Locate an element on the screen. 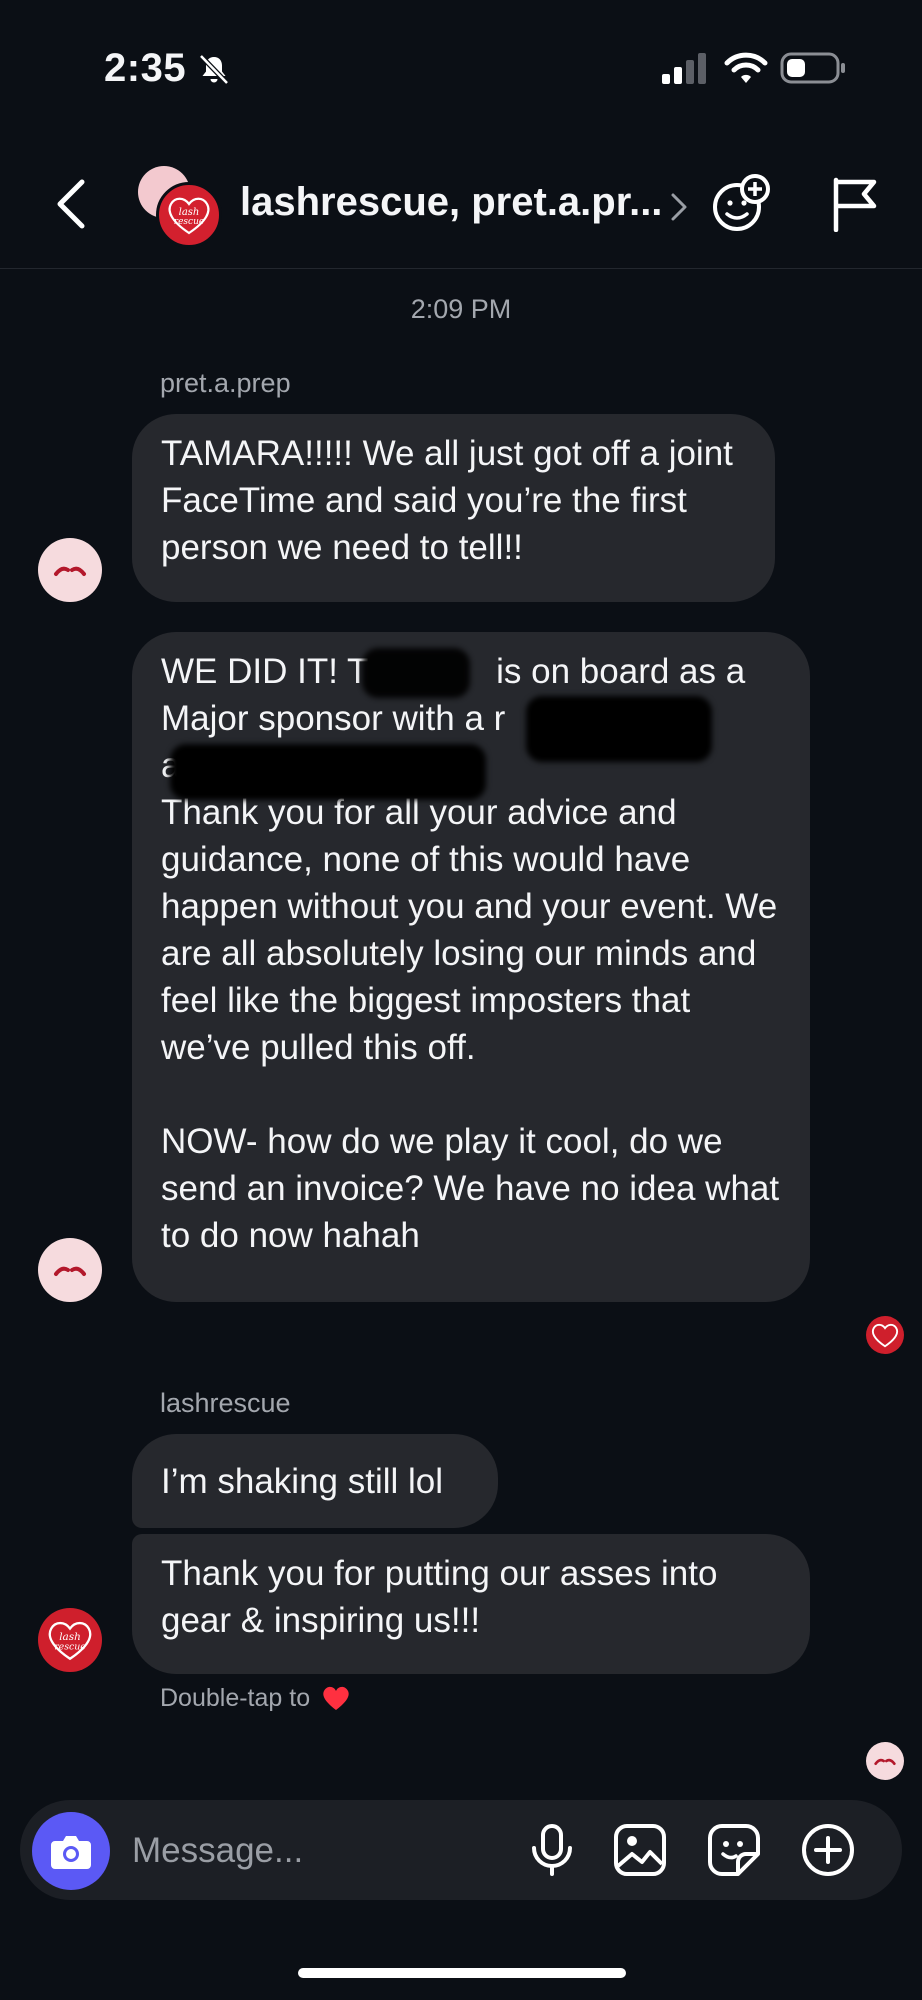  message-text: is on board as a is located at coordinates (621, 671).